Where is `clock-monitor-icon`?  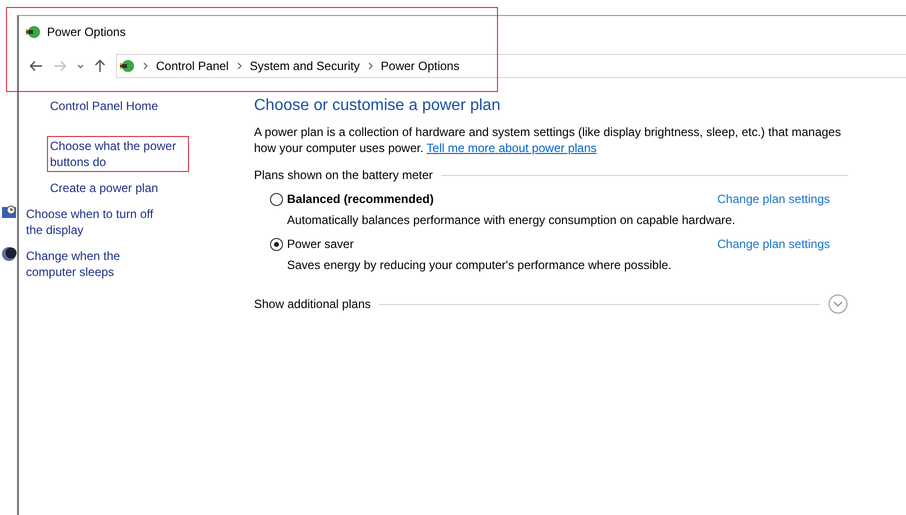
clock-monitor-icon is located at coordinates (9, 212).